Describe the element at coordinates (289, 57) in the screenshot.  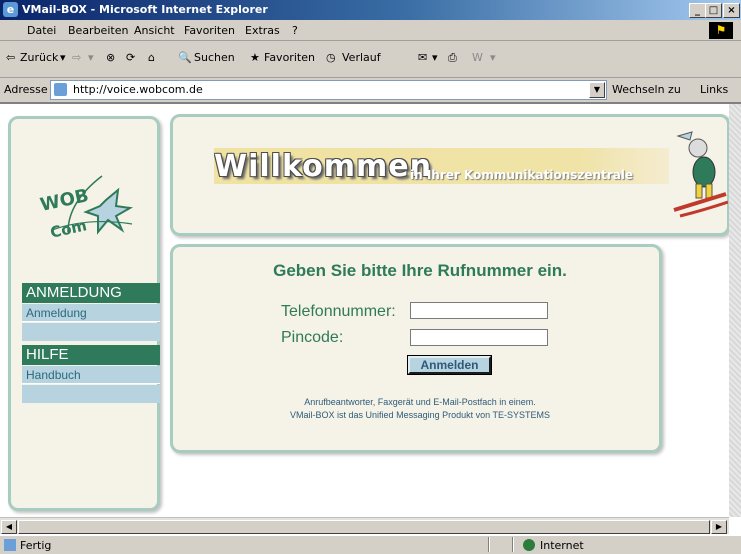
I see `favorites-button: Favoriten` at that location.